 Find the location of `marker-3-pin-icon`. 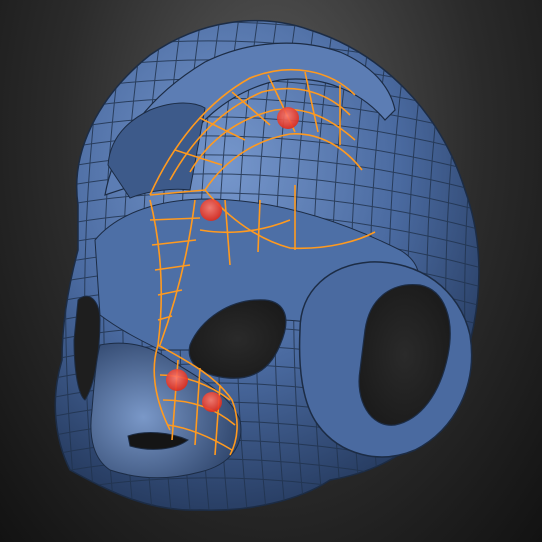

marker-3-pin-icon is located at coordinates (177, 380).